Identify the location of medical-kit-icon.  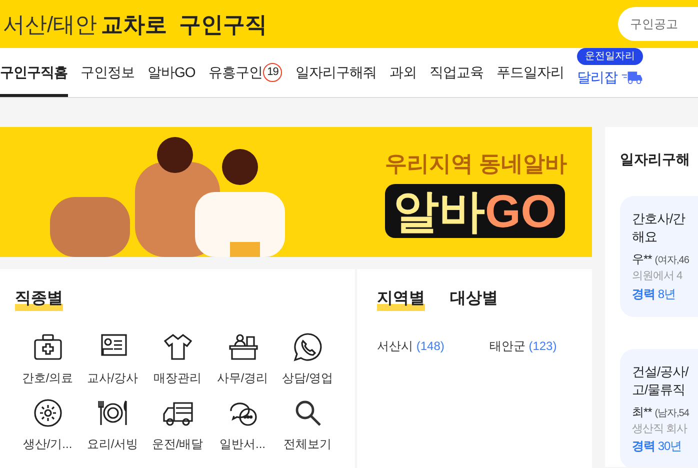
(48, 347).